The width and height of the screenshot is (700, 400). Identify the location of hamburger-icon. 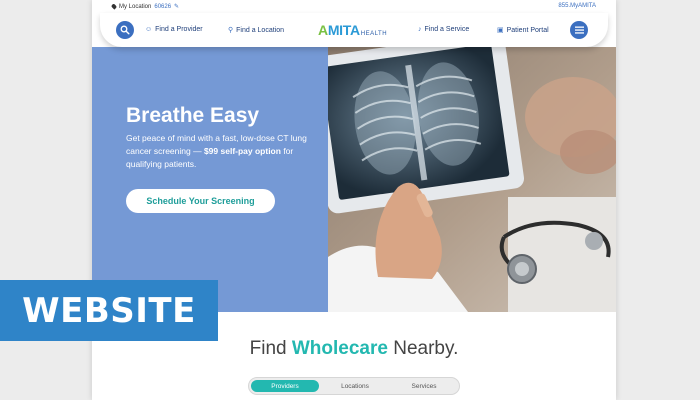
(579, 30).